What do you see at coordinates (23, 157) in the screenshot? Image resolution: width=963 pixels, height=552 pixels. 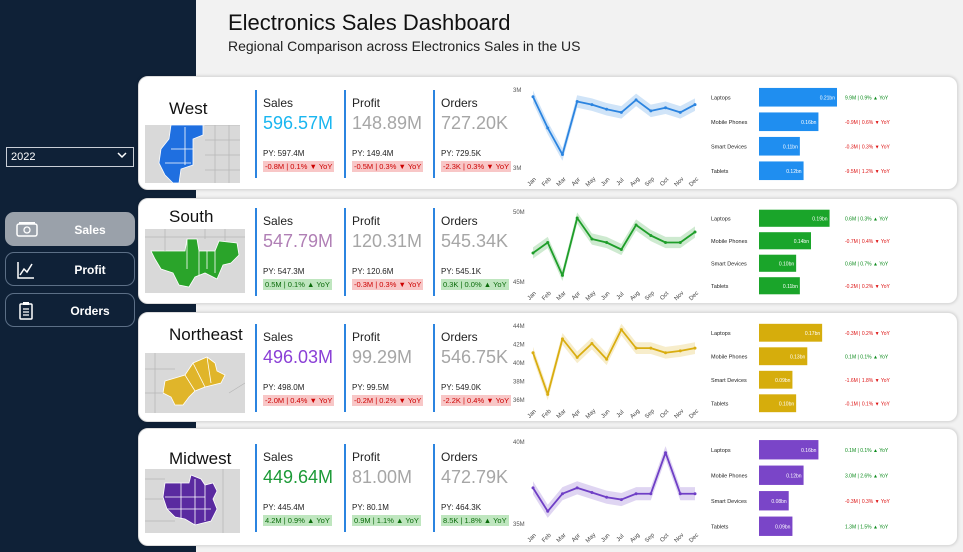 I see `year-select-value: 2022` at bounding box center [23, 157].